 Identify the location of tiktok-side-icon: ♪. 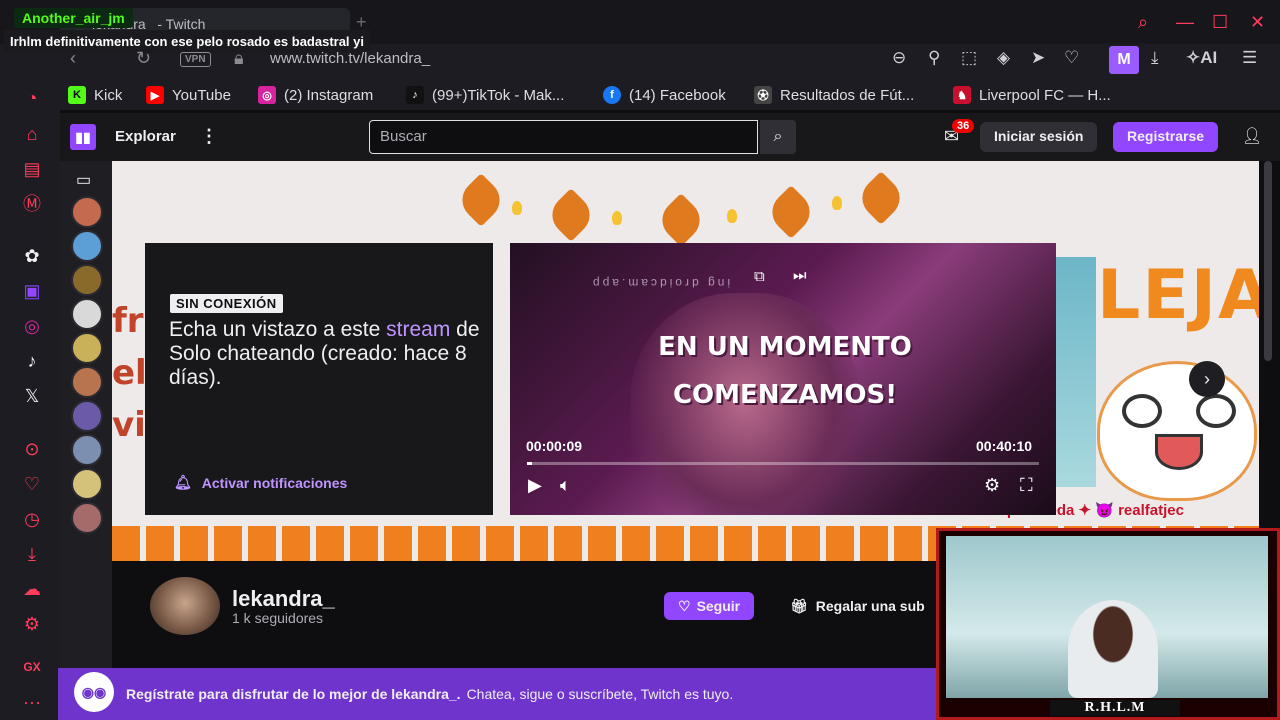
(32, 361).